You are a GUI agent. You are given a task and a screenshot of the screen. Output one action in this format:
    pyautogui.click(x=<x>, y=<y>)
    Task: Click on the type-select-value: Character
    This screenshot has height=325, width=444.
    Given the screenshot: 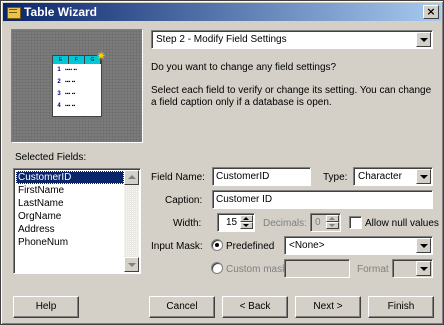 What is the action you would take?
    pyautogui.click(x=380, y=176)
    